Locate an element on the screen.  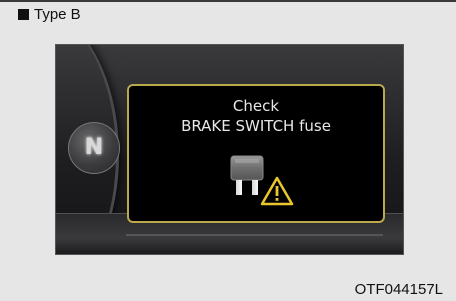
figure-code: OTF044157L is located at coordinates (398, 289).